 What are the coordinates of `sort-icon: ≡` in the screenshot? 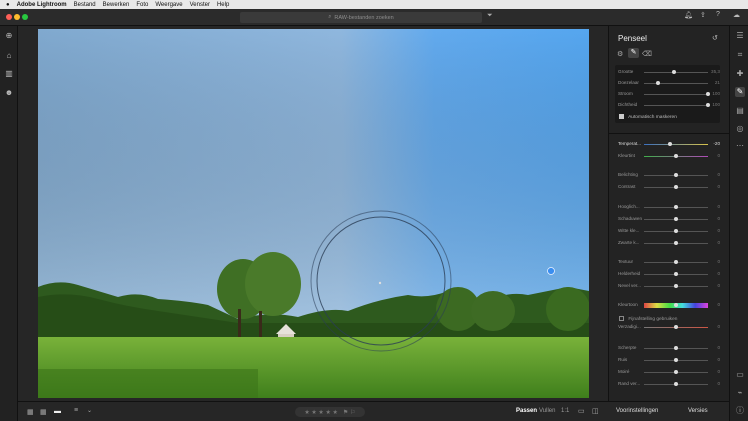 It's located at (76, 410).